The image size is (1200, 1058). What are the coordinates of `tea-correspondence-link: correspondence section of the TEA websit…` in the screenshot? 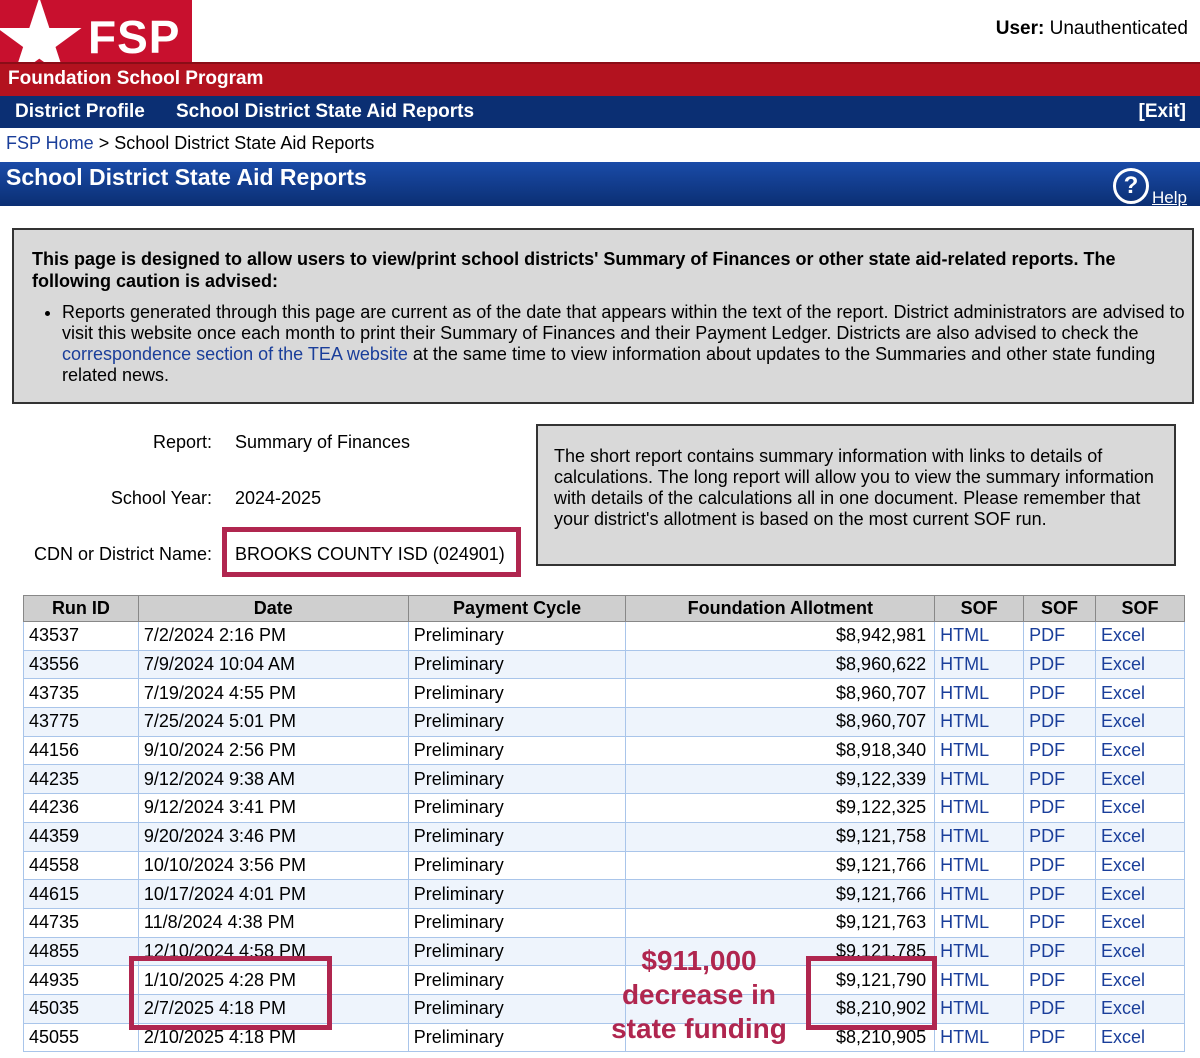 It's located at (235, 354).